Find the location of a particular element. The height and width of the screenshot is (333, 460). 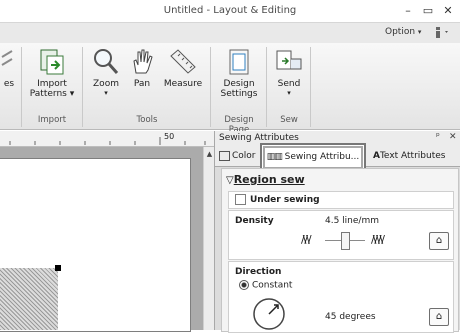

constant-label: Constant is located at coordinates (272, 285).